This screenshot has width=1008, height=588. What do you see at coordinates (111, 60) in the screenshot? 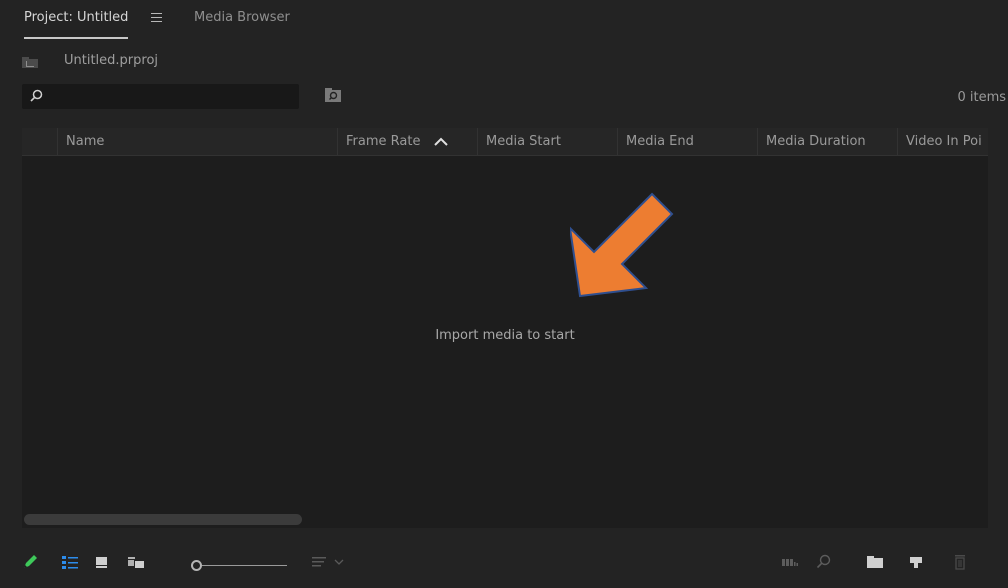
I see `project-file-name: Untitled.prproj` at bounding box center [111, 60].